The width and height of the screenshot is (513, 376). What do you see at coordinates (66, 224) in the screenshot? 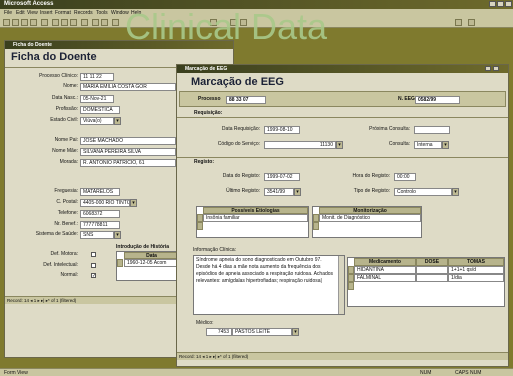
I see `label-nr-beneficiario: Nr. Benef.:` at bounding box center [66, 224].